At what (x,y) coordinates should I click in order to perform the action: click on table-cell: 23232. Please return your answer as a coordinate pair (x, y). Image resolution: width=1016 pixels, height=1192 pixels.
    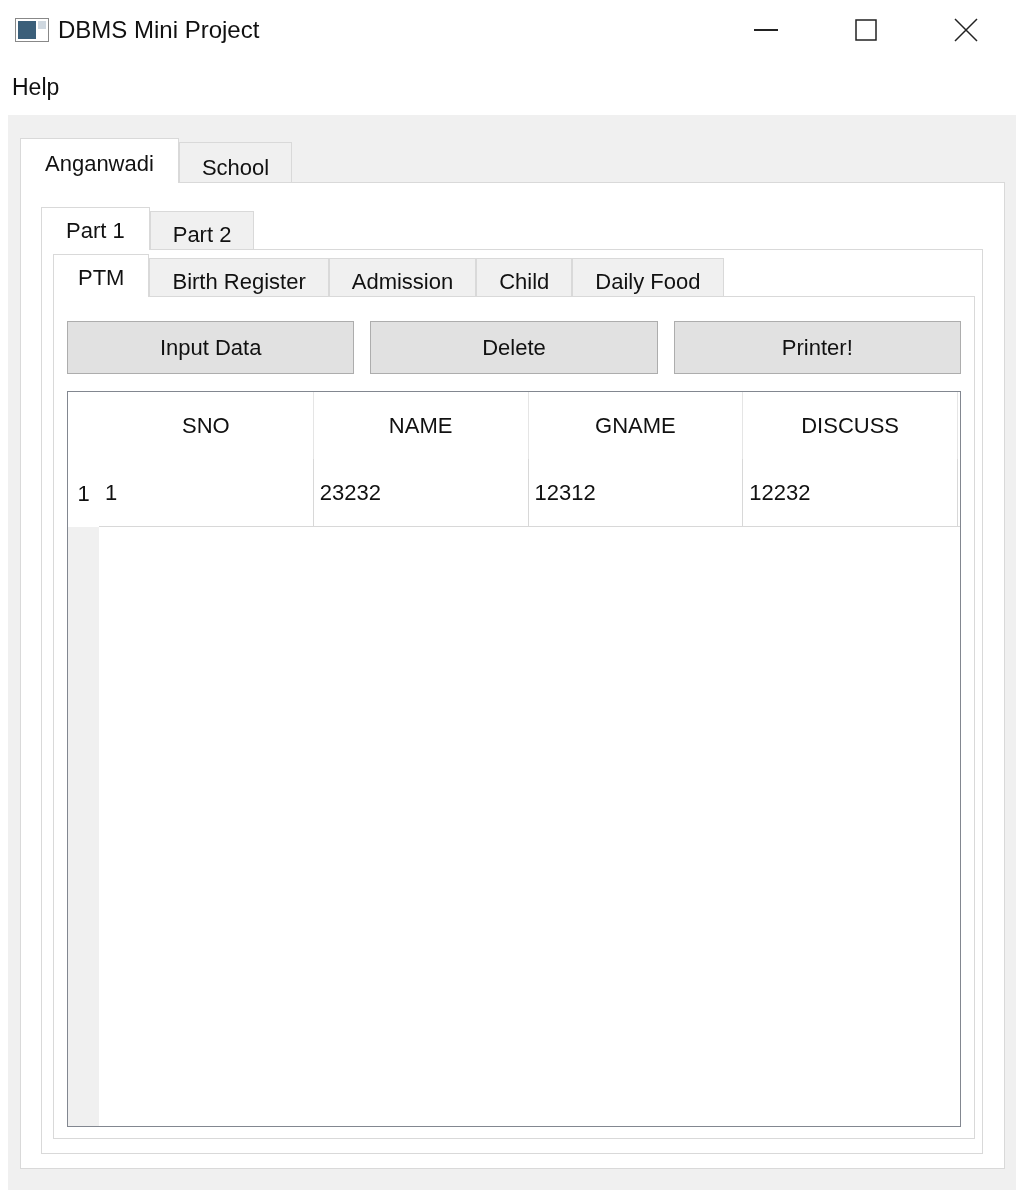
    Looking at the image, I should click on (421, 492).